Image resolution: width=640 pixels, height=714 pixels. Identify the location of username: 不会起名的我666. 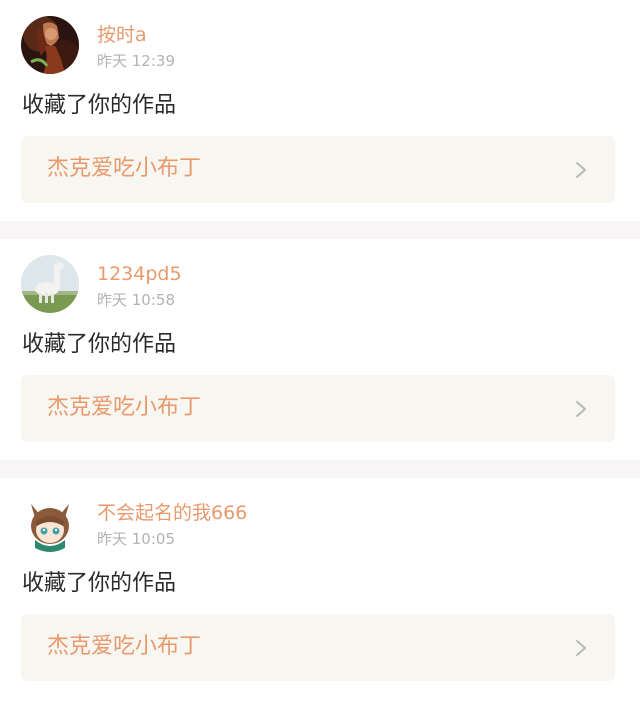
(172, 513).